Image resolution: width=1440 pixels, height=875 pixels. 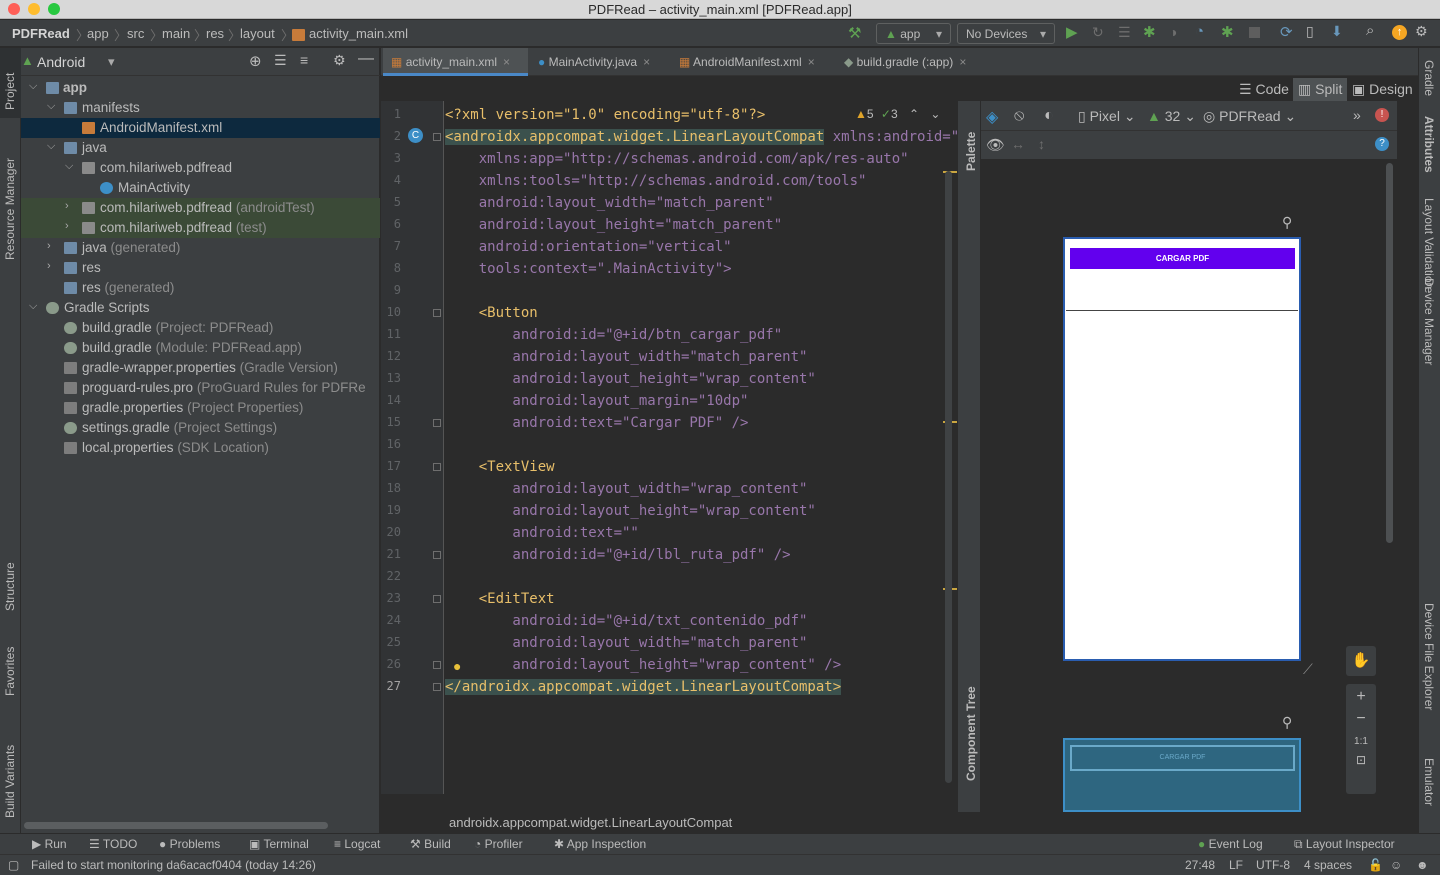 What do you see at coordinates (189, 844) in the screenshot?
I see `tool-problems: ● Problems` at bounding box center [189, 844].